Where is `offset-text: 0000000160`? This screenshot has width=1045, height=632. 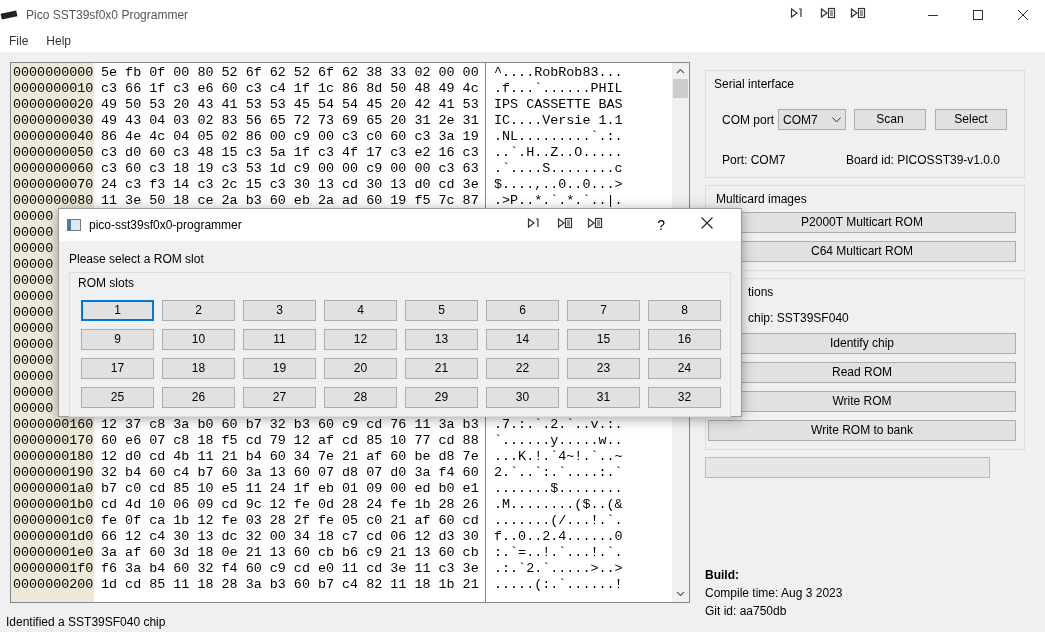 offset-text: 0000000160 is located at coordinates (53, 424).